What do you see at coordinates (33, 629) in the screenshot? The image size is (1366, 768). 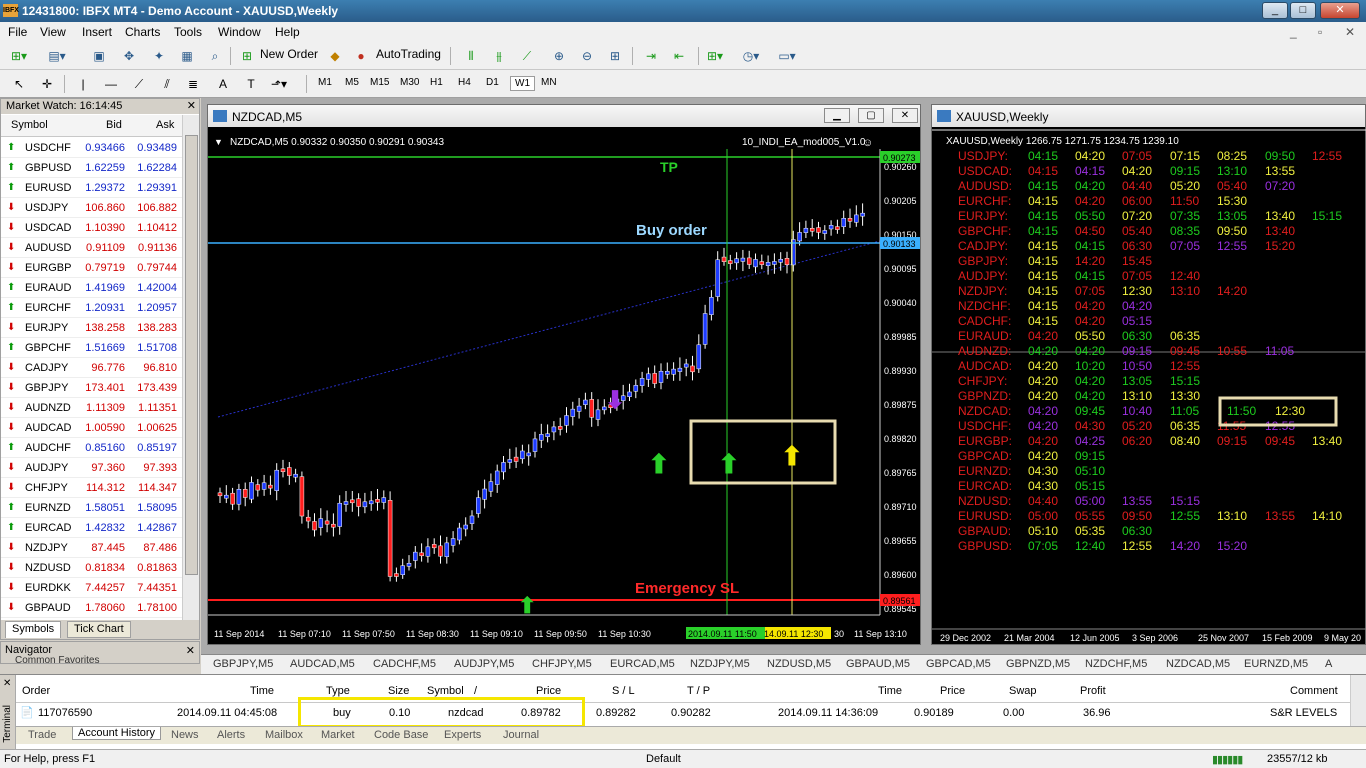 I see `tab-symbols: Symbols` at bounding box center [33, 629].